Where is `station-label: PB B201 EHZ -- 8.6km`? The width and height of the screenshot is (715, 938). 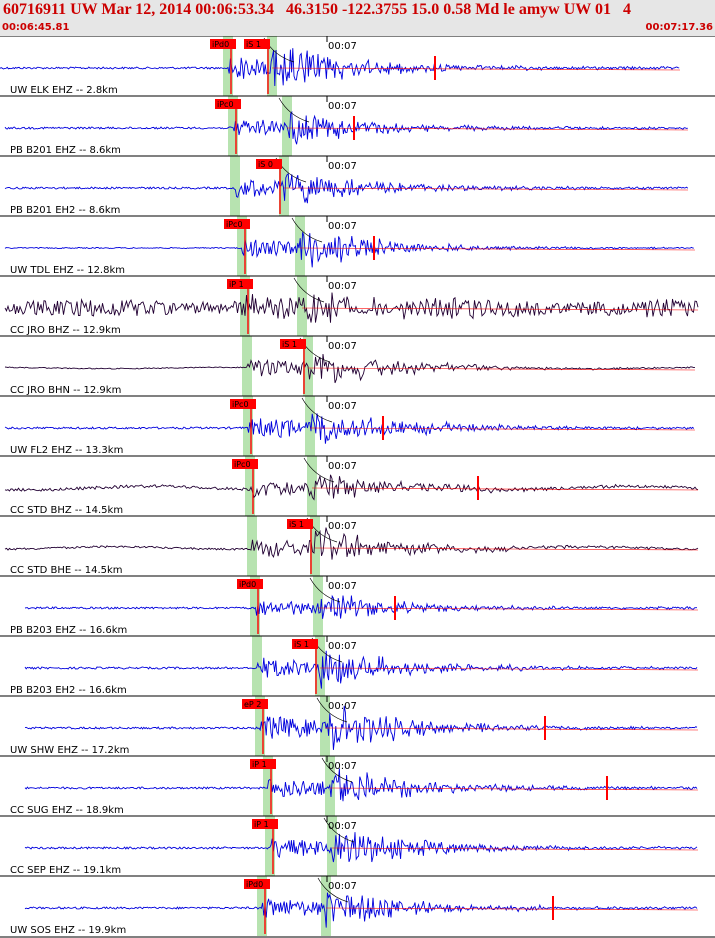
station-label: PB B201 EHZ -- 8.6km is located at coordinates (65, 150).